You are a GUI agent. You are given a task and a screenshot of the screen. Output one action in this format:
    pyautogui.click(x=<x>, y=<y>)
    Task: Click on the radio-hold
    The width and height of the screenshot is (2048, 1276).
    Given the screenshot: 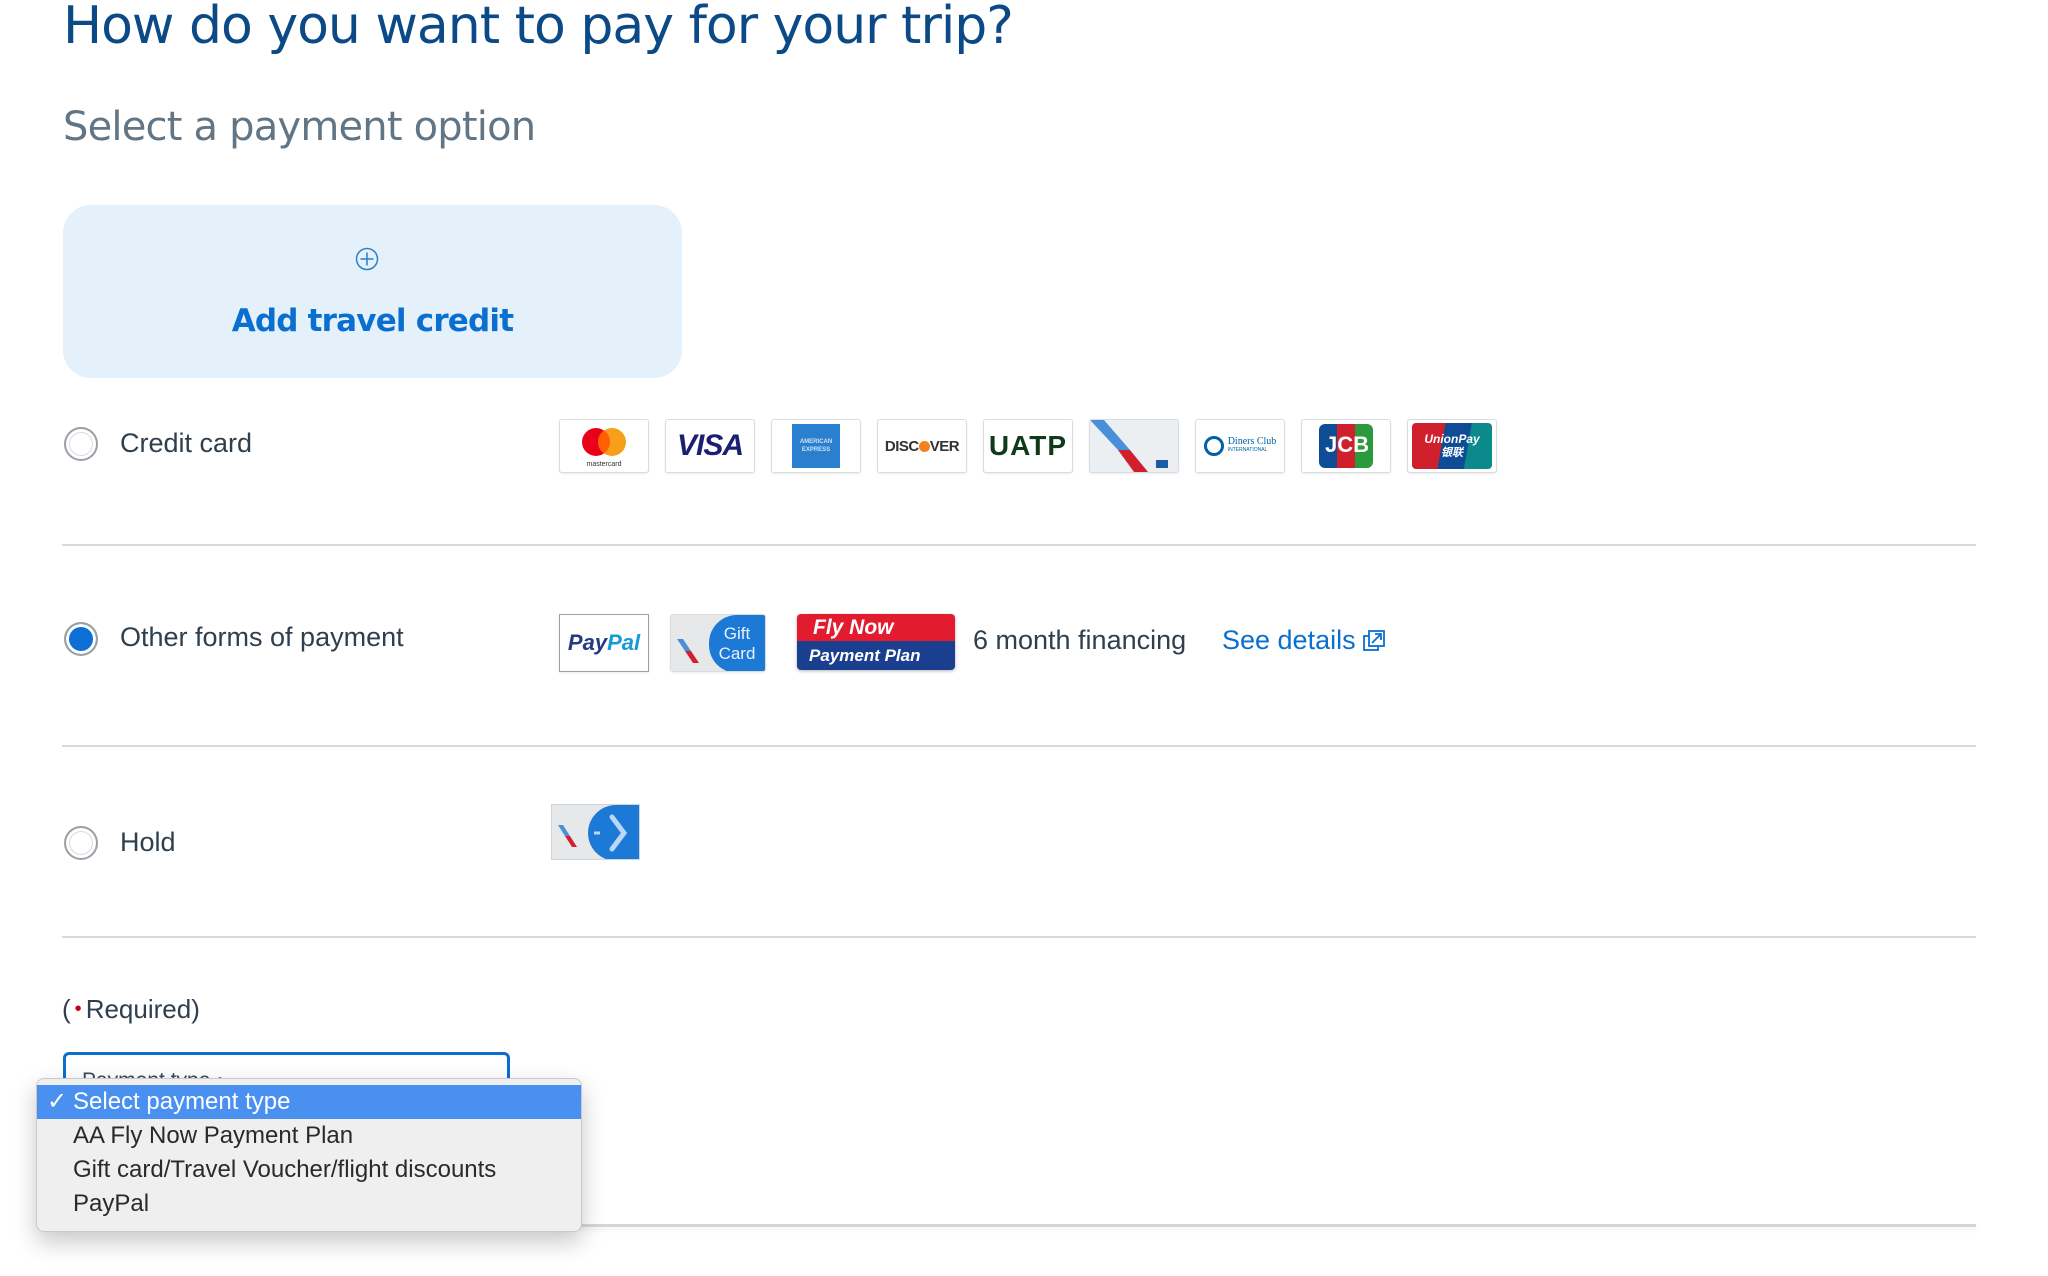 What is the action you would take?
    pyautogui.click(x=81, y=843)
    